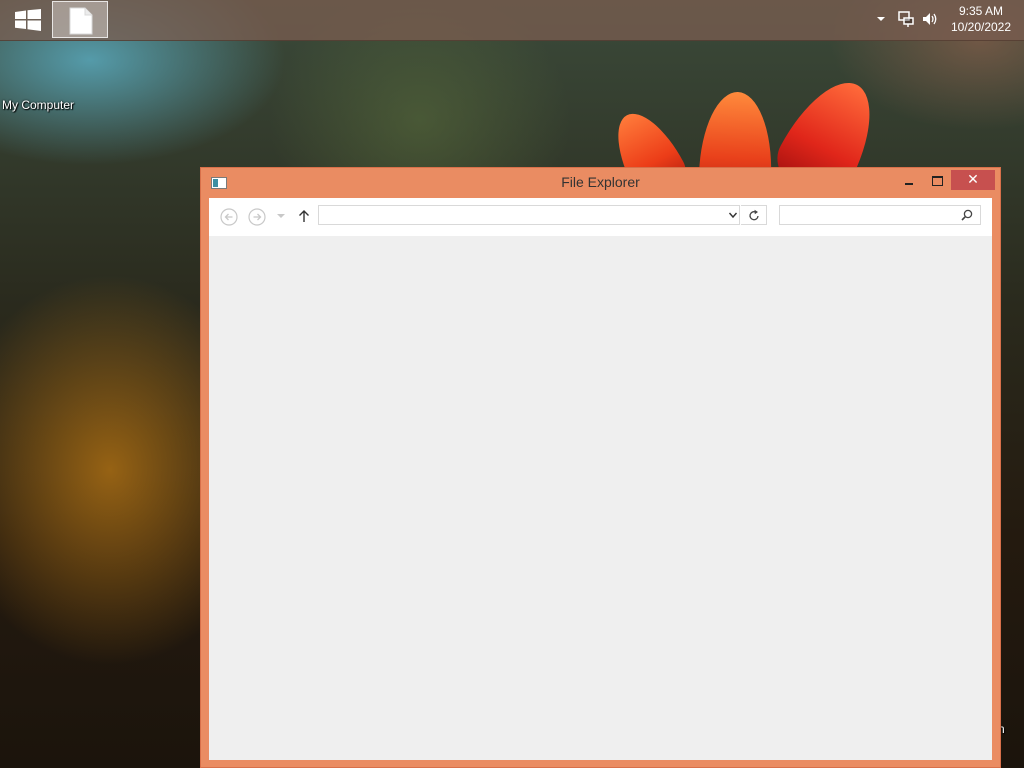  What do you see at coordinates (981, 27) in the screenshot?
I see `clock-date: 10/20/2022` at bounding box center [981, 27].